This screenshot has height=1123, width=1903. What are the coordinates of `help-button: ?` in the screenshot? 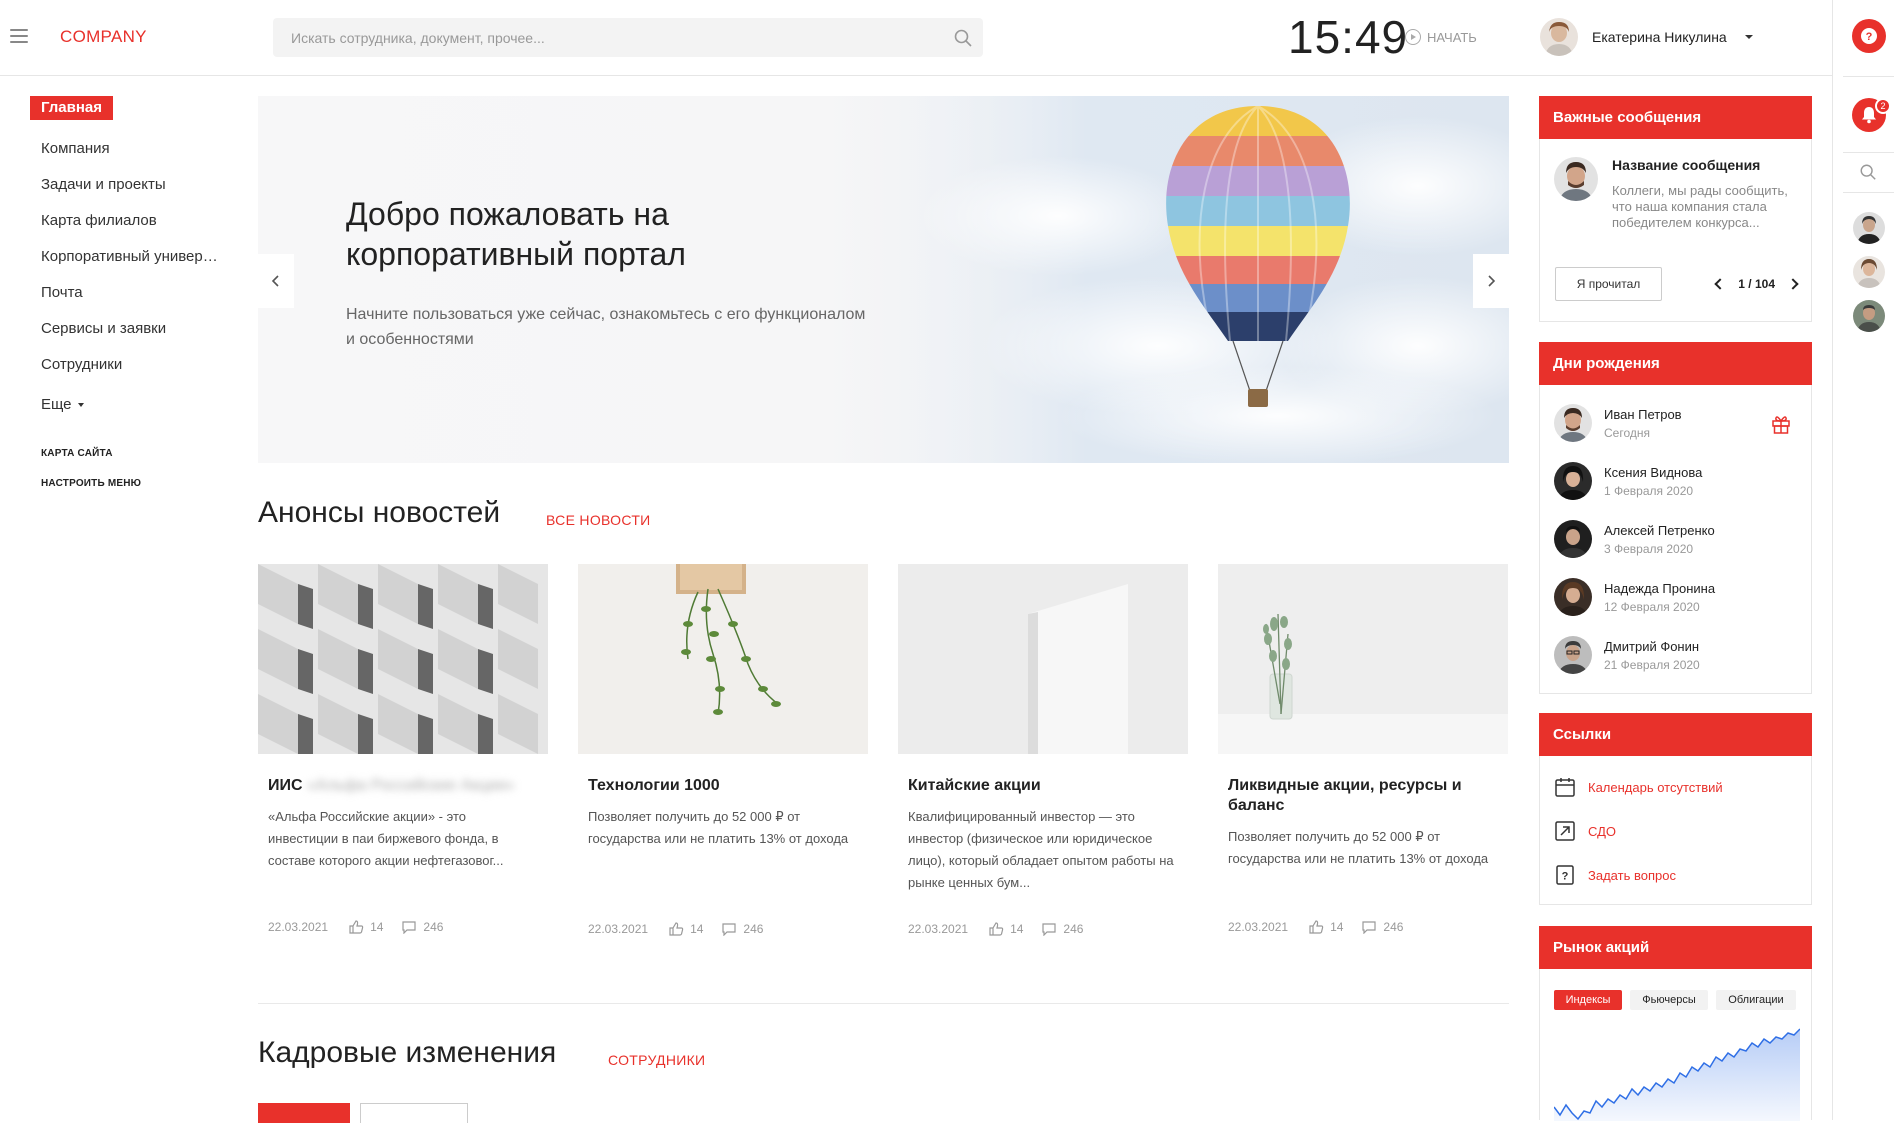 It's located at (1869, 36).